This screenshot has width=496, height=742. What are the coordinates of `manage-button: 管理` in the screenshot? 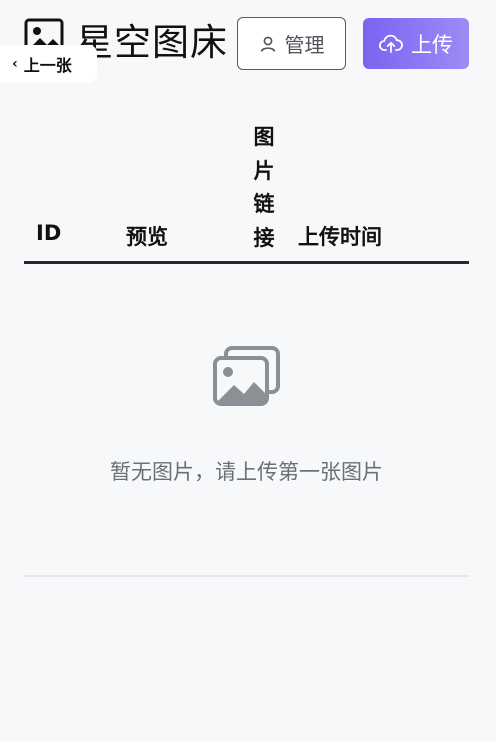 It's located at (291, 43).